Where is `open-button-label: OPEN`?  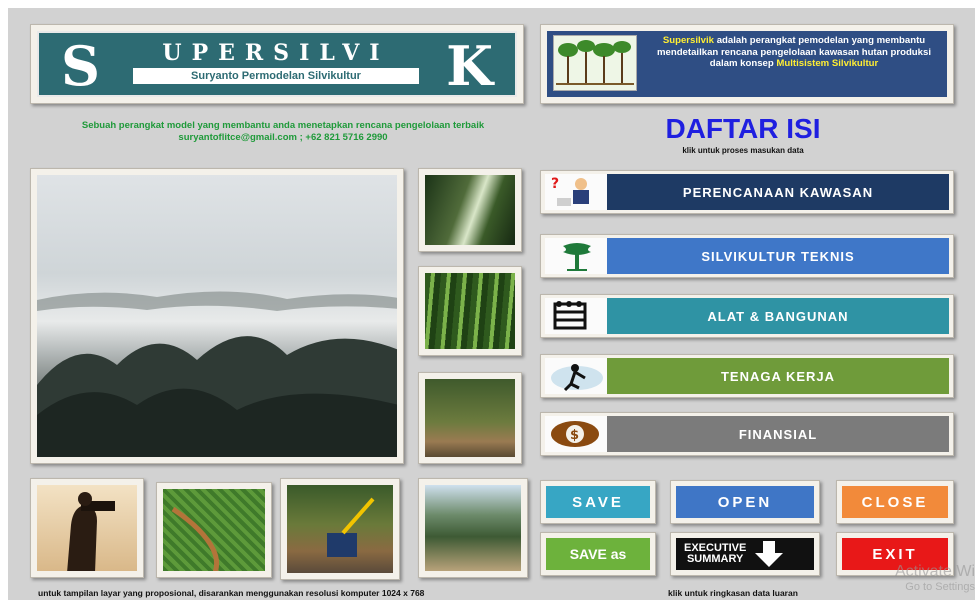 open-button-label: OPEN is located at coordinates (745, 502).